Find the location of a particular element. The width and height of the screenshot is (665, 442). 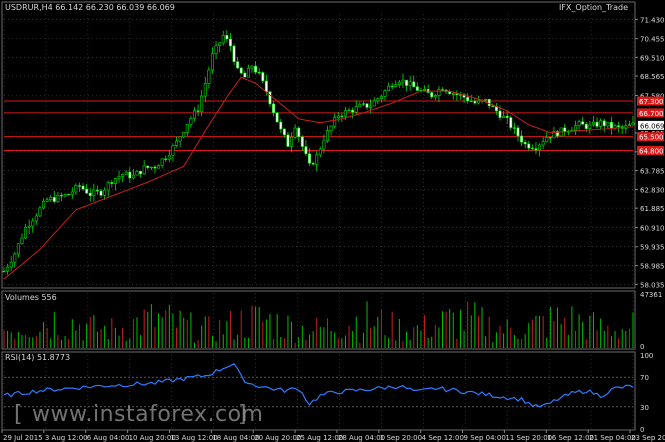

watermark-text: www.instaforex.com is located at coordinates (148, 414).